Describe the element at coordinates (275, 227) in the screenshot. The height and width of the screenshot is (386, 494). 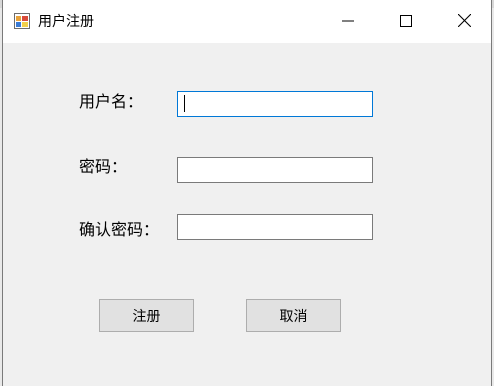
I see `confirm-password-field` at that location.